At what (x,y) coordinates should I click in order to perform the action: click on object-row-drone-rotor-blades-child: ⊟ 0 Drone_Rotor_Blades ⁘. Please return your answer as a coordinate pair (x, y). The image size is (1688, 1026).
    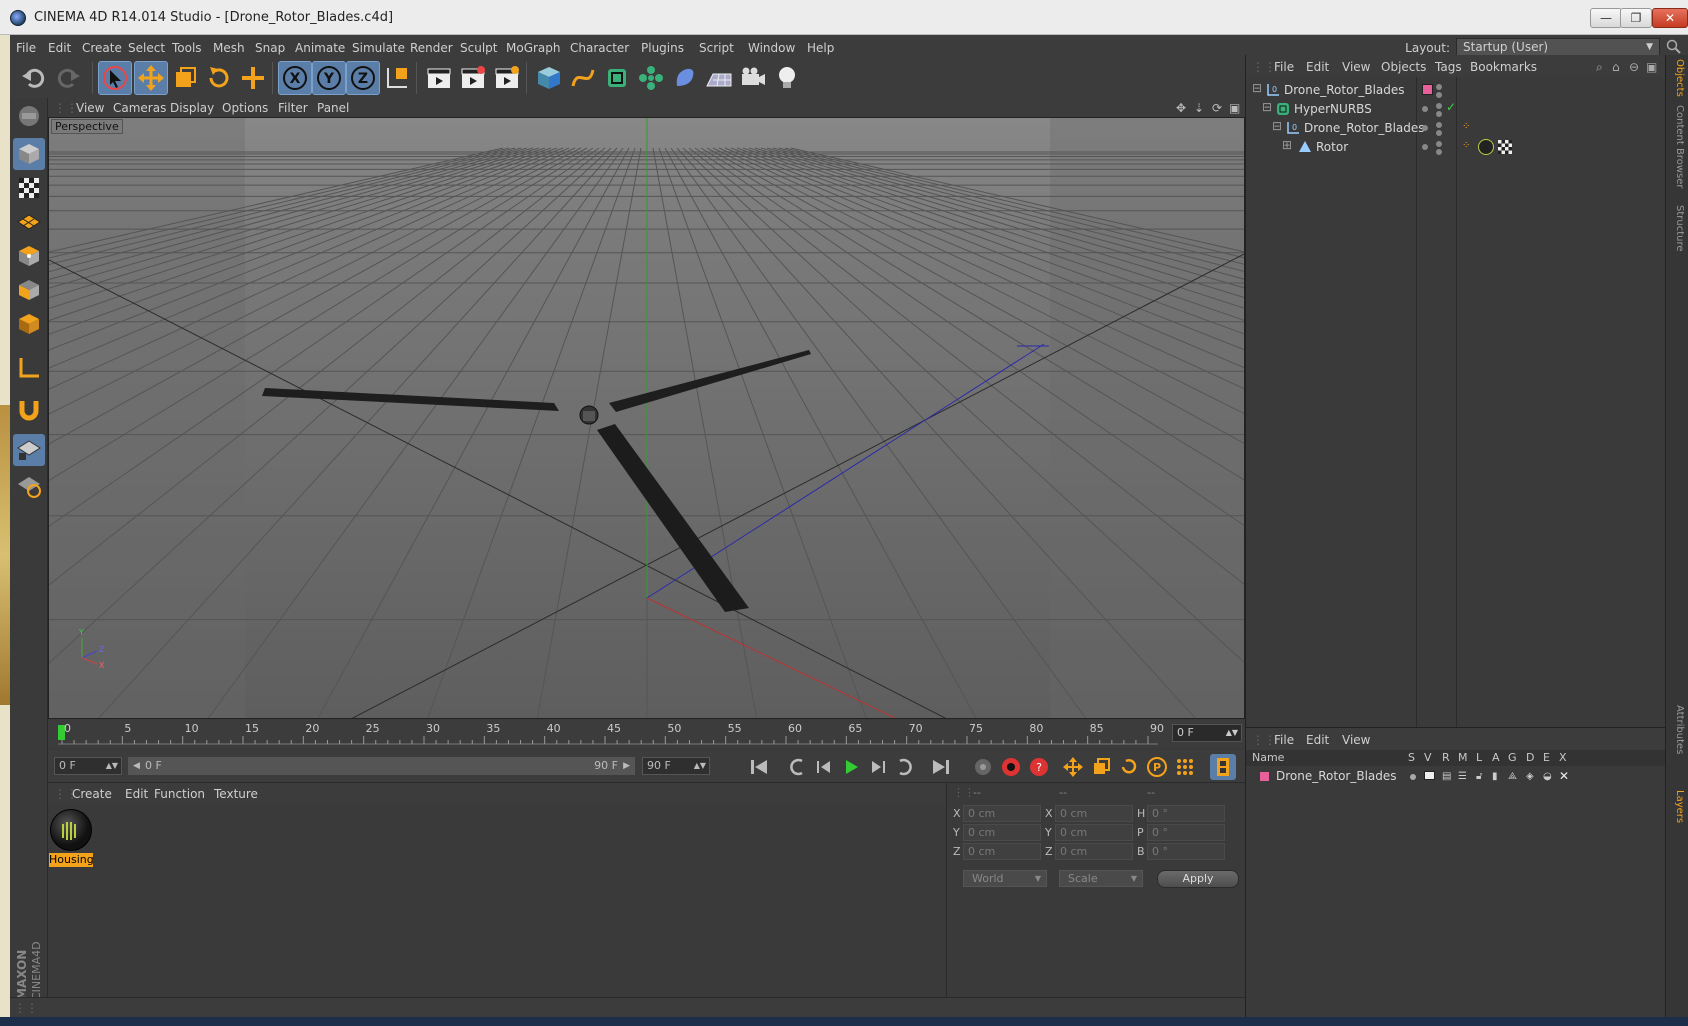
    Looking at the image, I should click on (1456, 128).